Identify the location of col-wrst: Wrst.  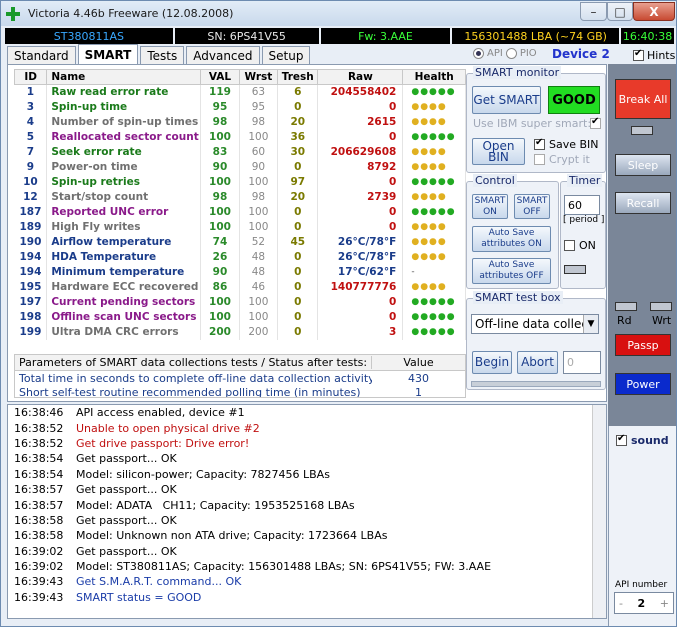
(258, 77).